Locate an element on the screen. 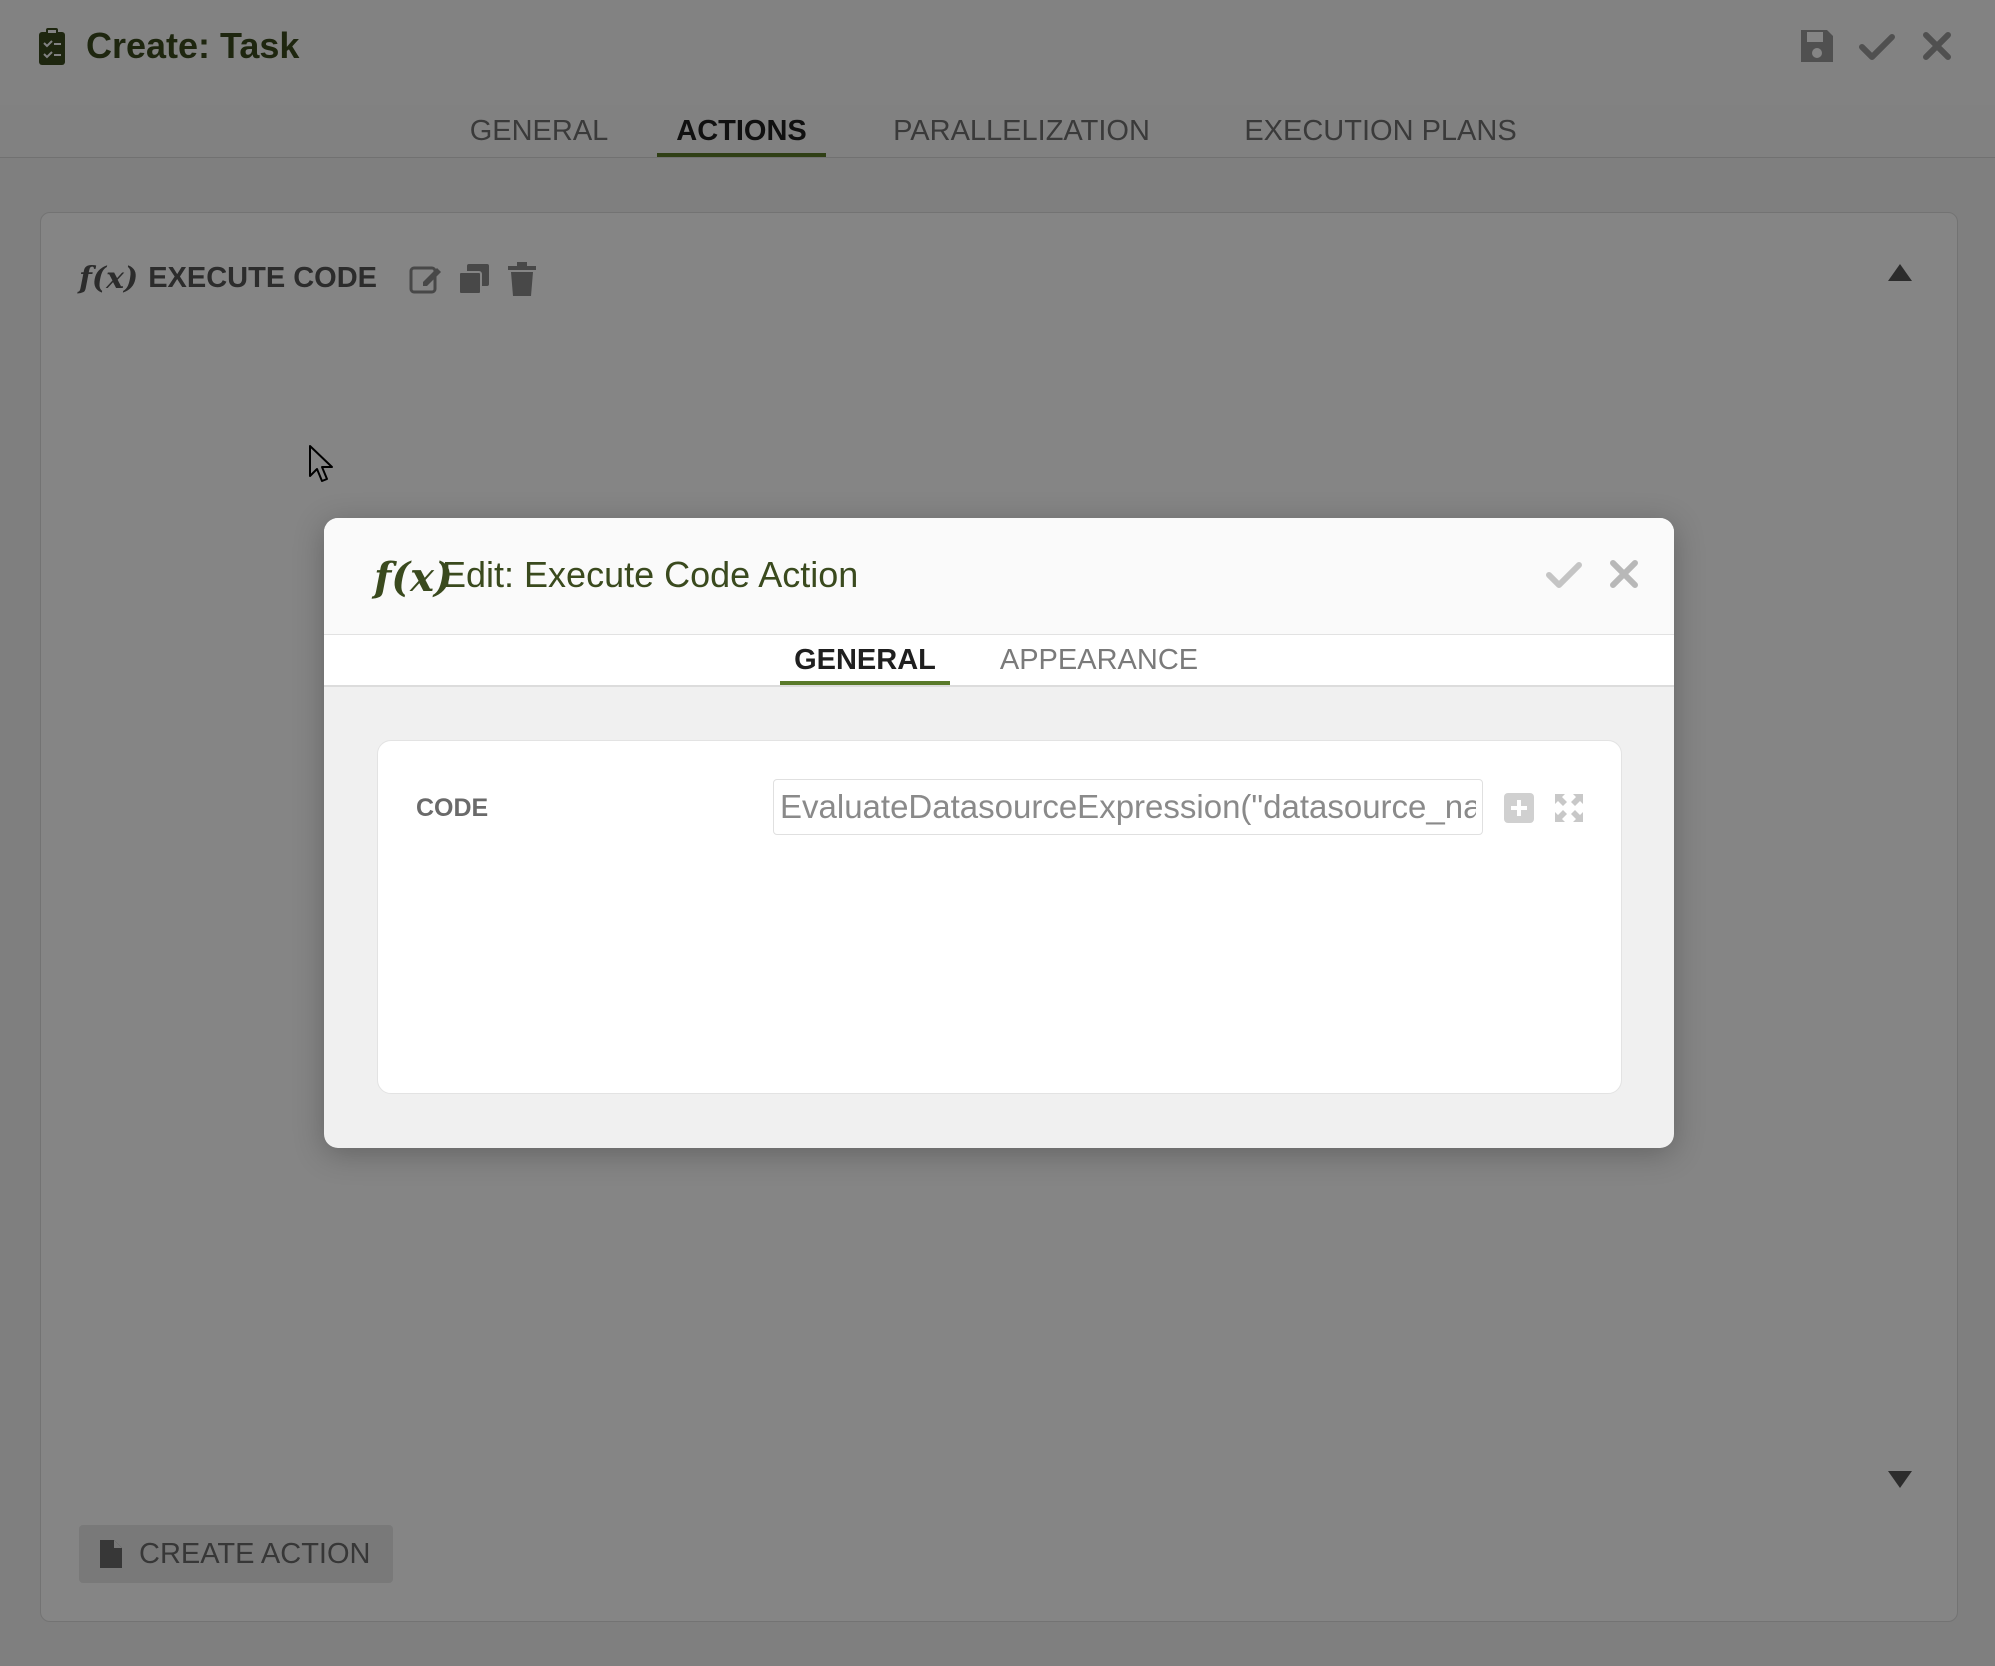  dialog-tab-appearance: APPEARANCE is located at coordinates (1099, 660).